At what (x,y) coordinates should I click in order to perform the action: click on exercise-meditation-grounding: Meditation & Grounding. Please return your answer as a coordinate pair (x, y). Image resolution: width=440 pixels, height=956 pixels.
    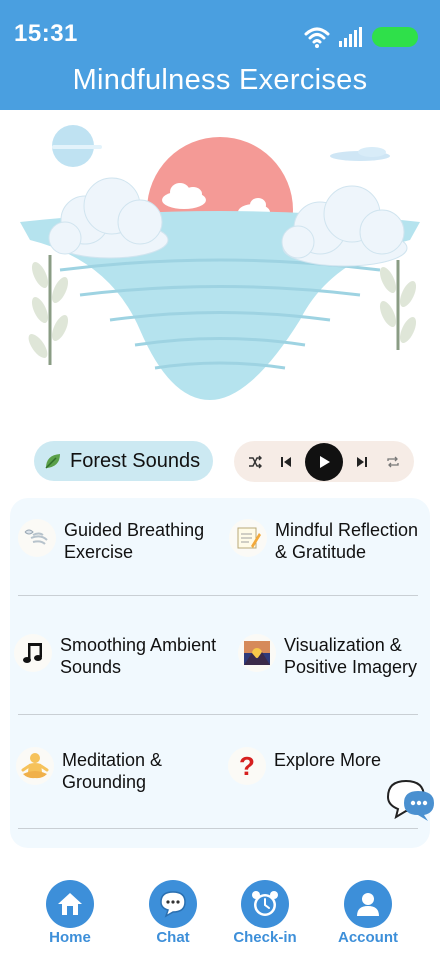
    Looking at the image, I should click on (116, 770).